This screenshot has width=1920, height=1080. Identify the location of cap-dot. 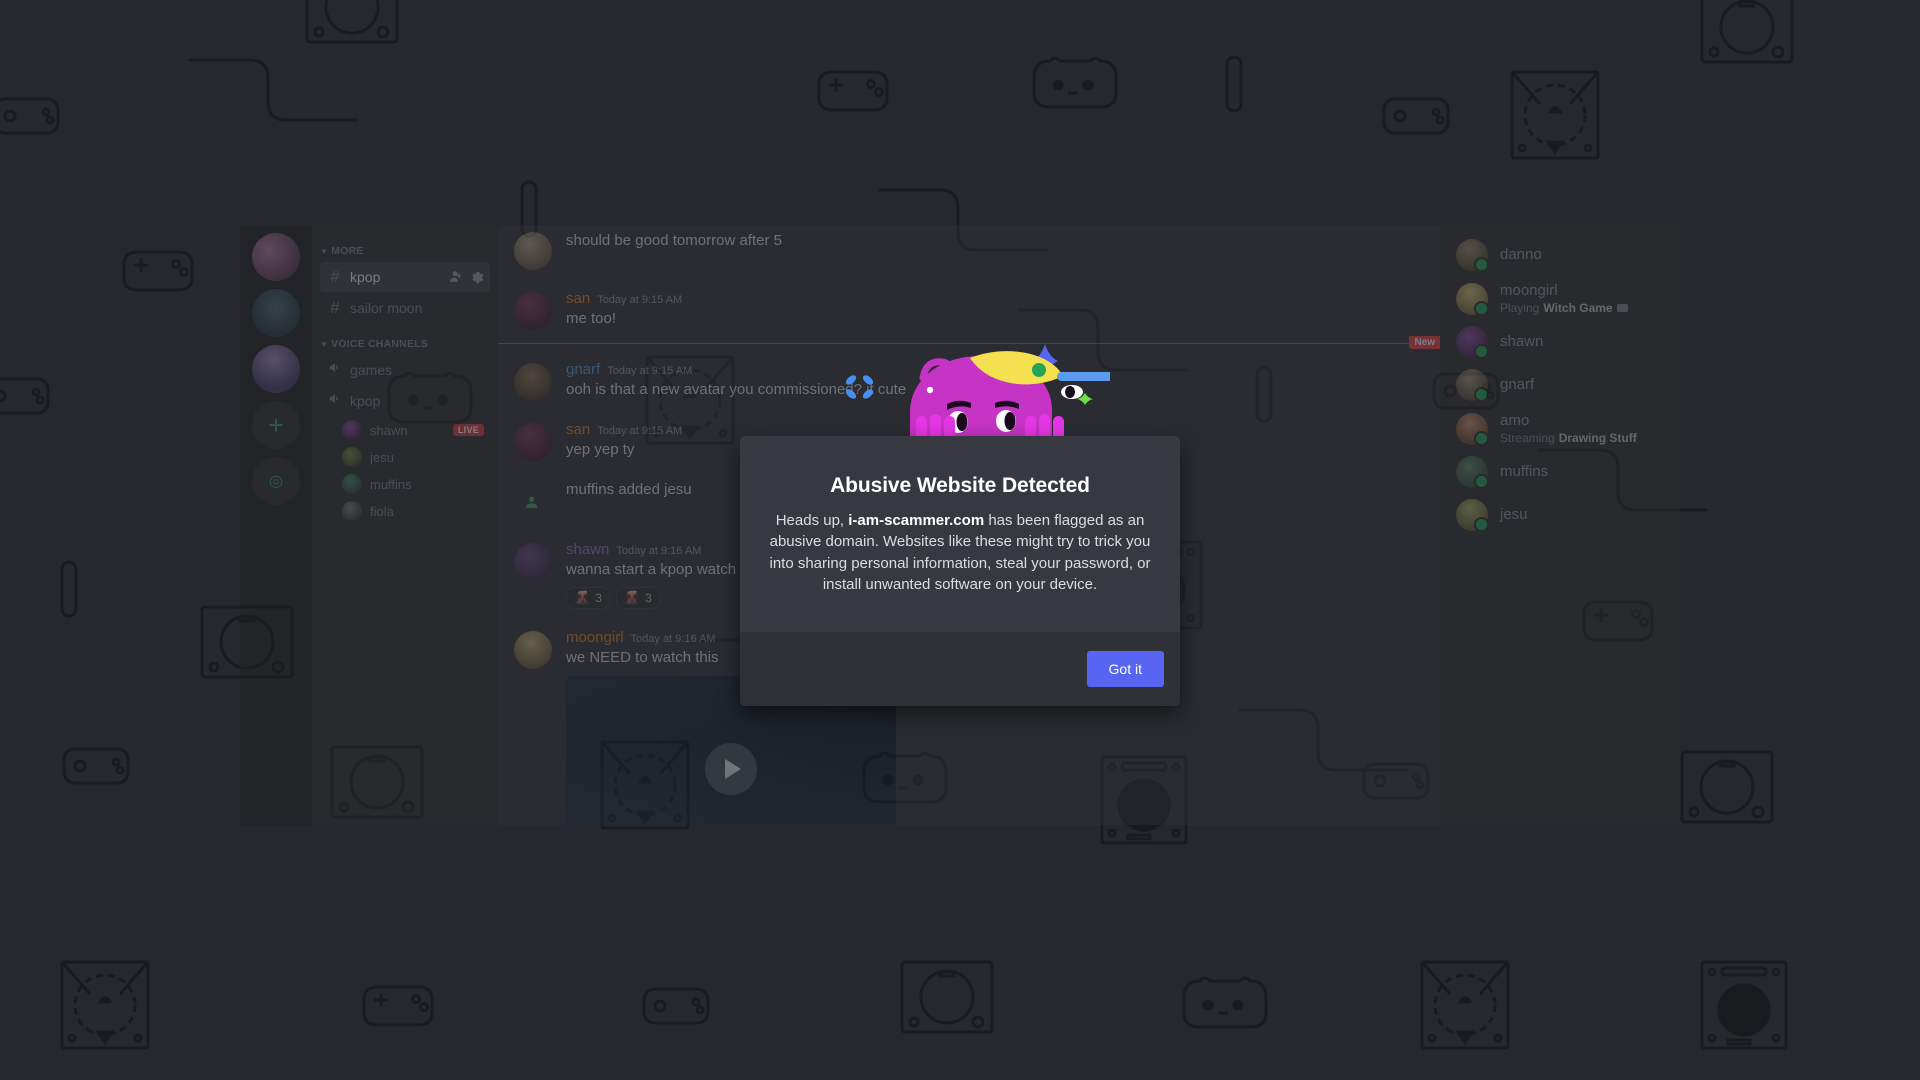
(1039, 370).